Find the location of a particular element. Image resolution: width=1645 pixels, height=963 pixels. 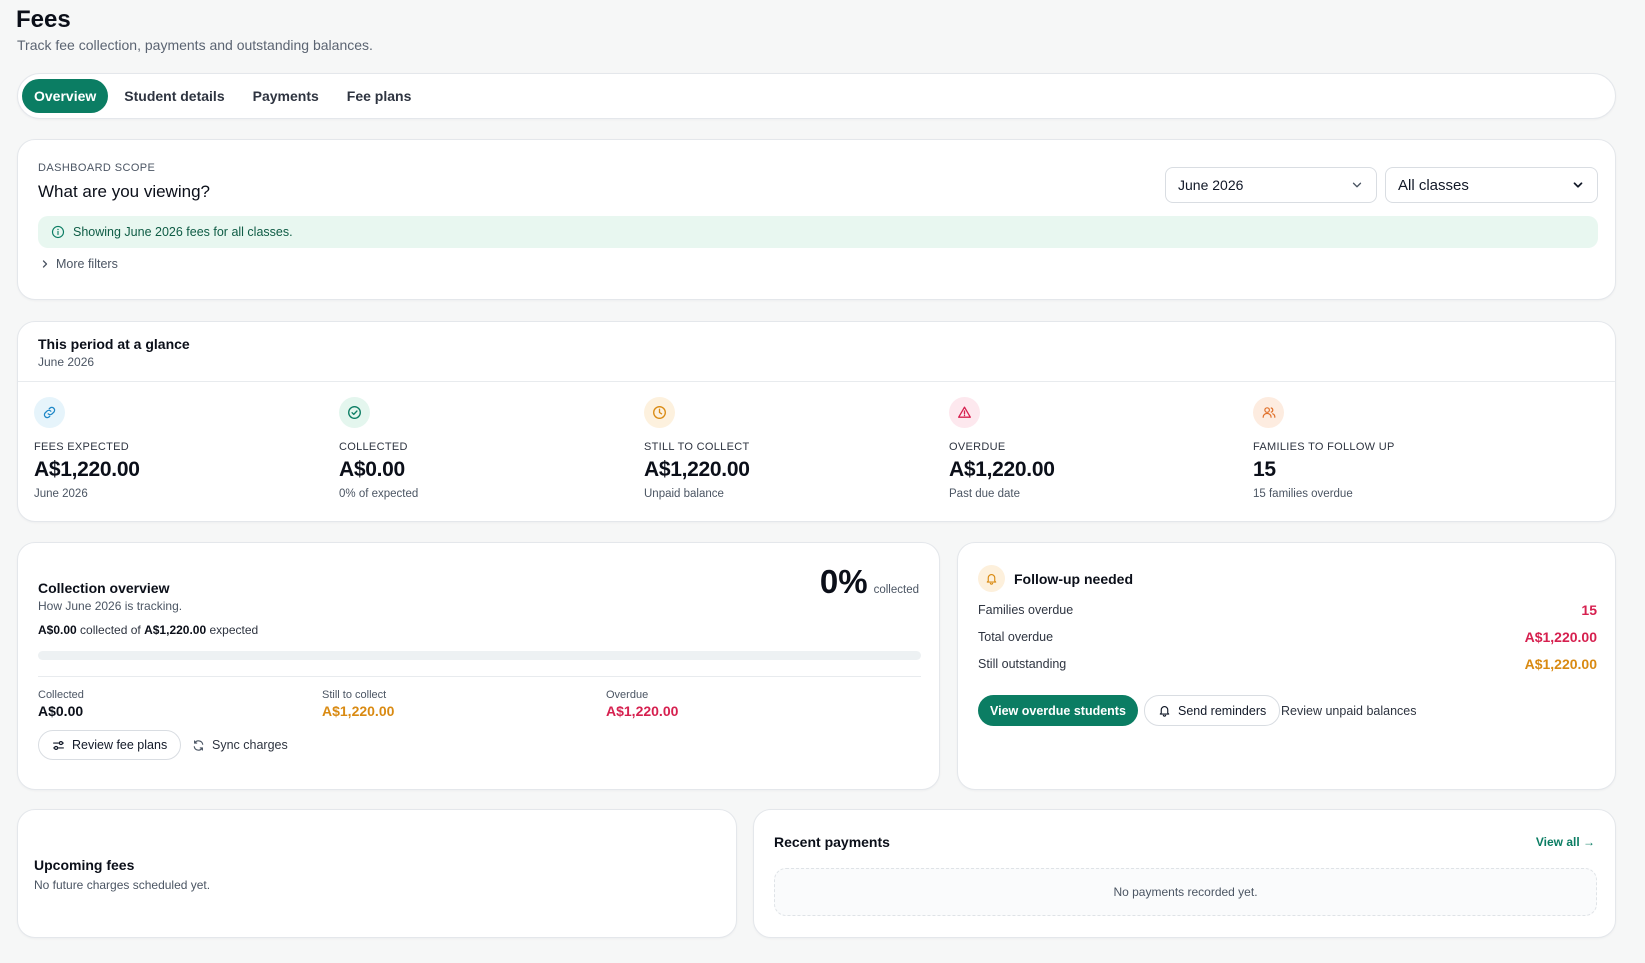

row-label: Families overdue is located at coordinates (1026, 610).